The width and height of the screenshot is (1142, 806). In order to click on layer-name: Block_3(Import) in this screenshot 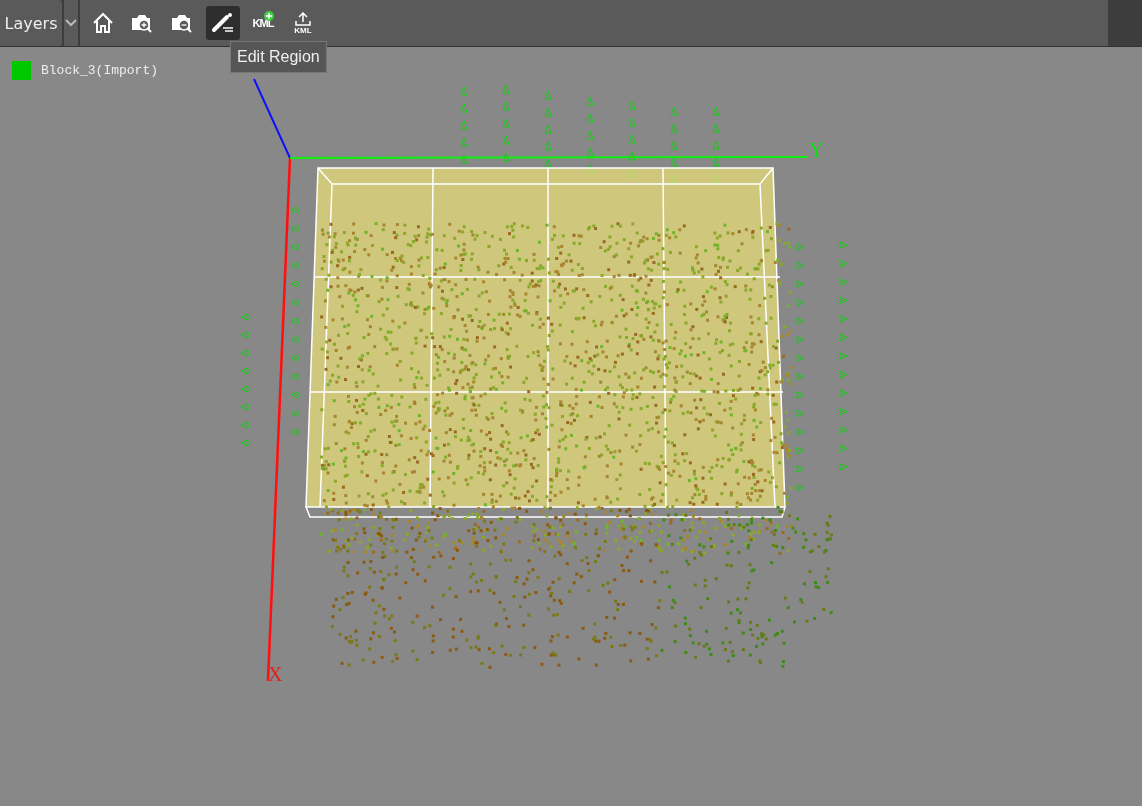, I will do `click(100, 70)`.